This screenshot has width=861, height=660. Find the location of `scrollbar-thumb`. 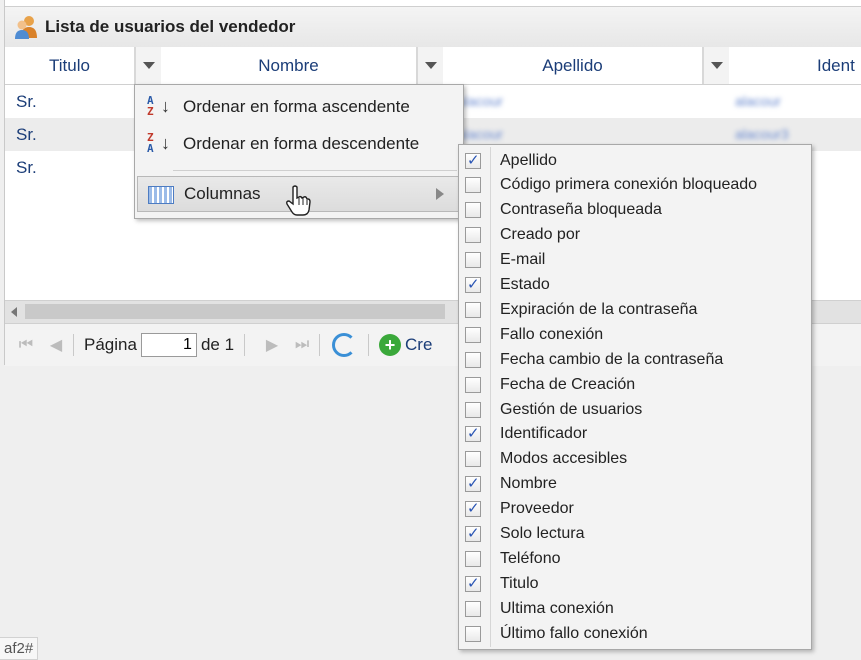

scrollbar-thumb is located at coordinates (235, 311).